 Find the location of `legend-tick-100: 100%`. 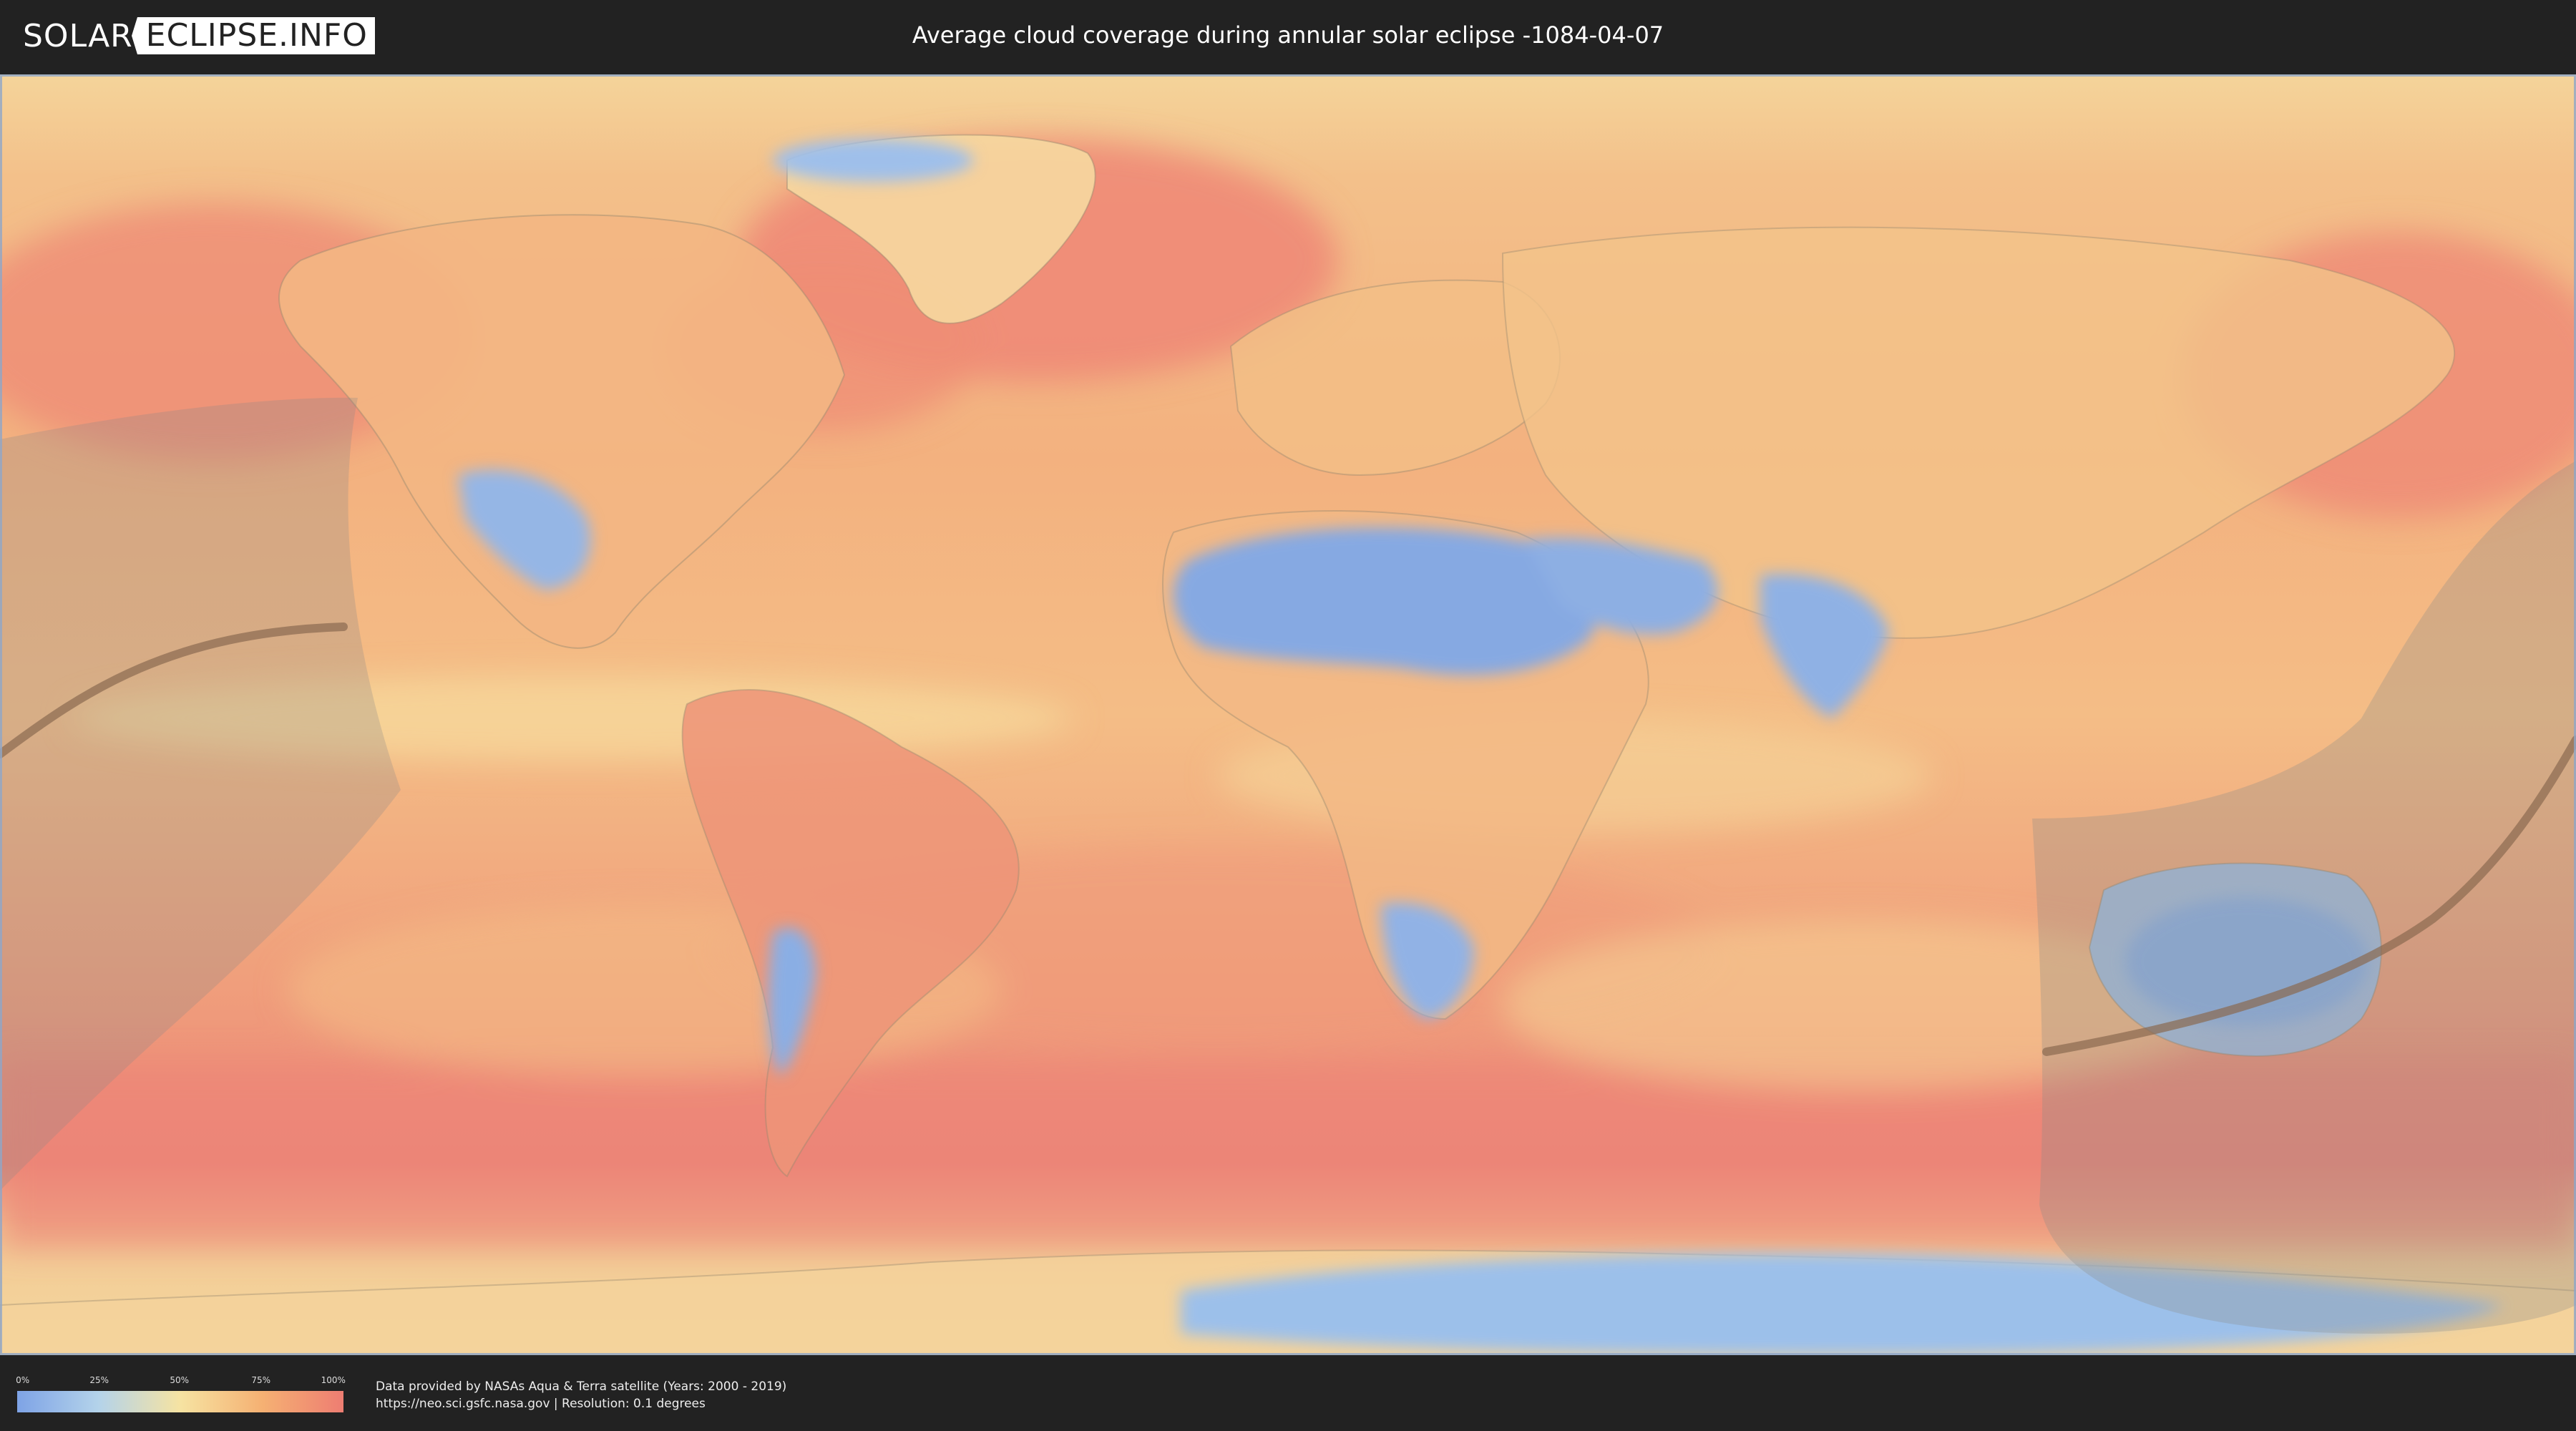

legend-tick-100: 100% is located at coordinates (333, 1380).